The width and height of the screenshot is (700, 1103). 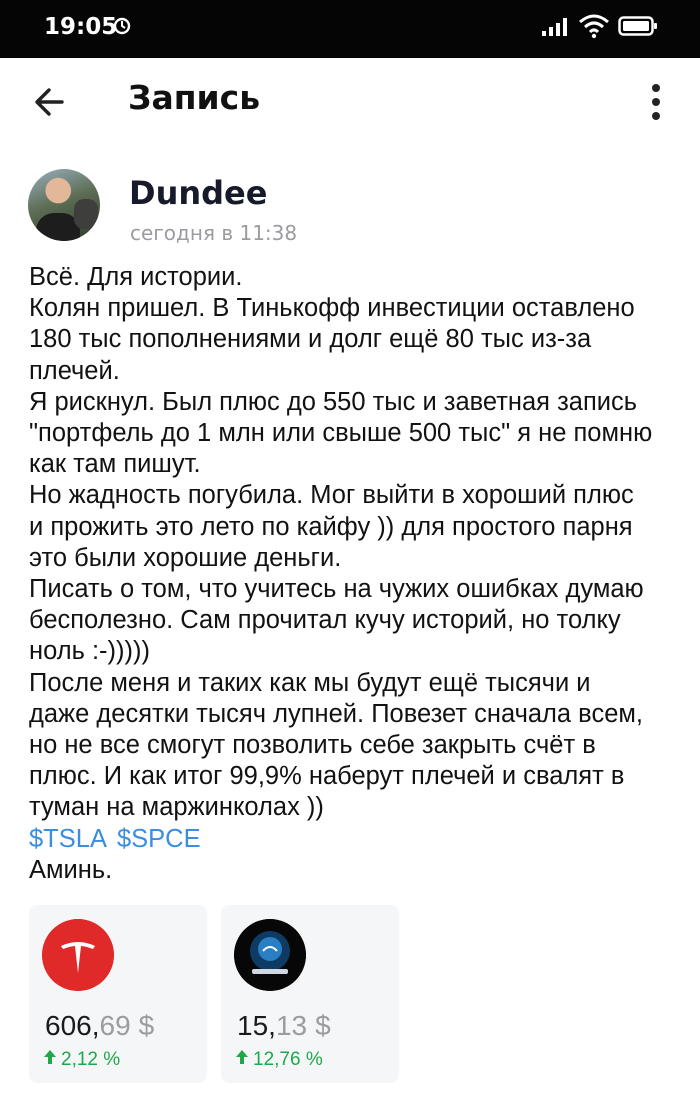 I want to click on app-bar: Запись, so click(x=350, y=103).